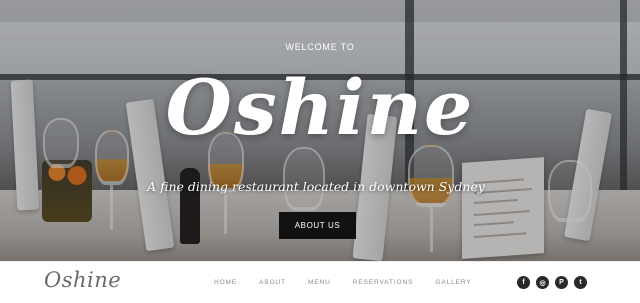 The height and width of the screenshot is (303, 640). I want to click on facebook-icon: f, so click(523, 282).